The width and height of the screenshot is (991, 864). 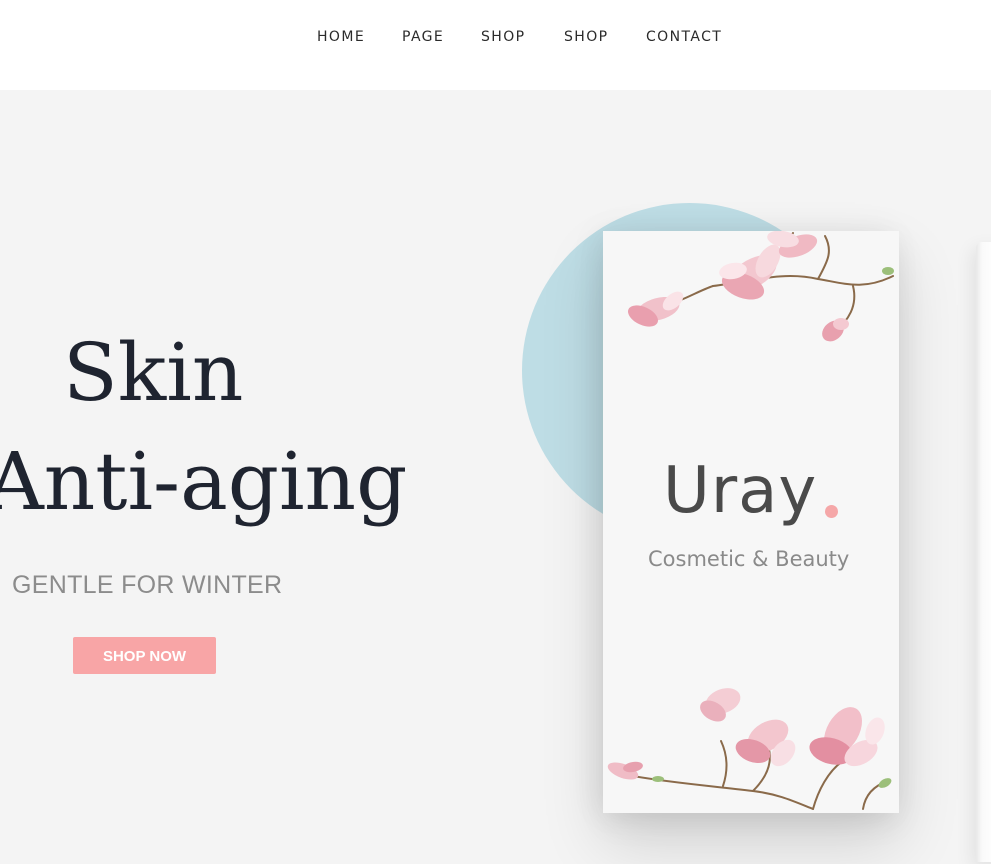 I want to click on brand-logo: Uray, so click(x=740, y=491).